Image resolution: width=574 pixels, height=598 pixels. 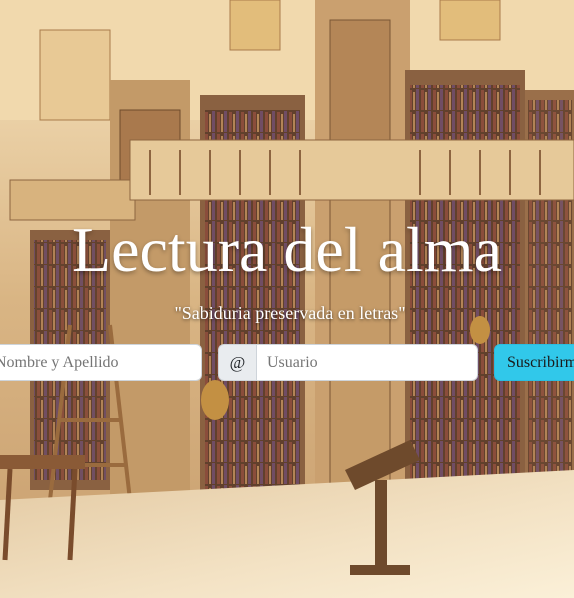 What do you see at coordinates (290, 313) in the screenshot?
I see `page-subtitle: "Sabiduria preservada en letras"` at bounding box center [290, 313].